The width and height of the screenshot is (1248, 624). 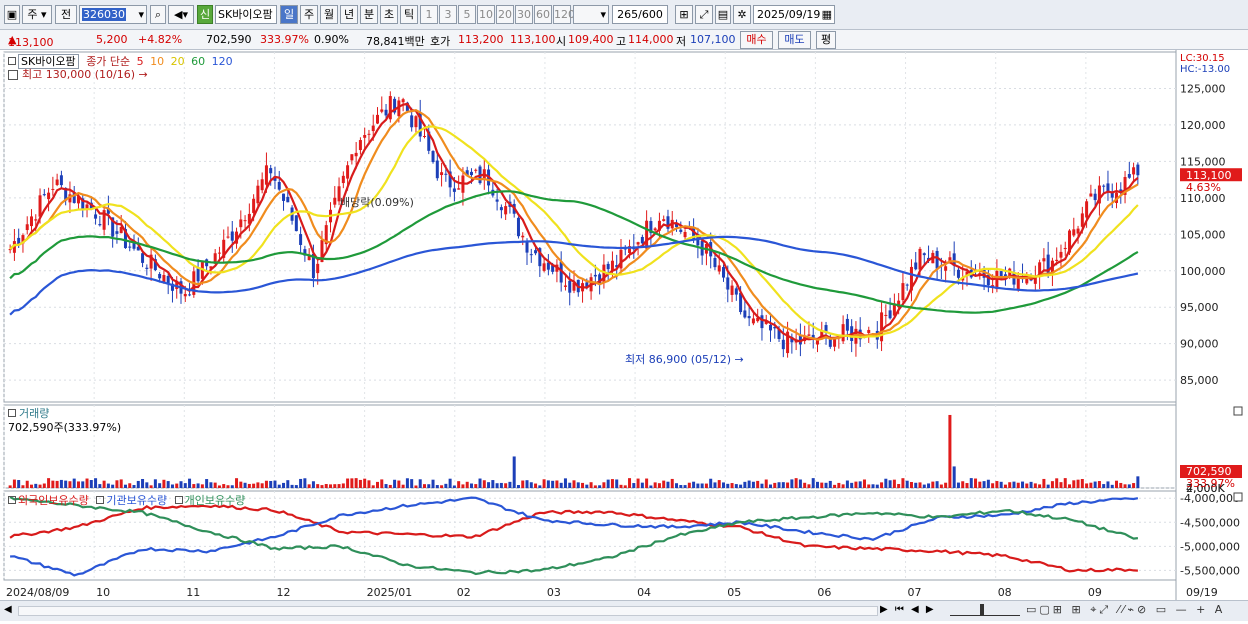 I want to click on scroll-left-icon: ◀, so click(x=10, y=611).